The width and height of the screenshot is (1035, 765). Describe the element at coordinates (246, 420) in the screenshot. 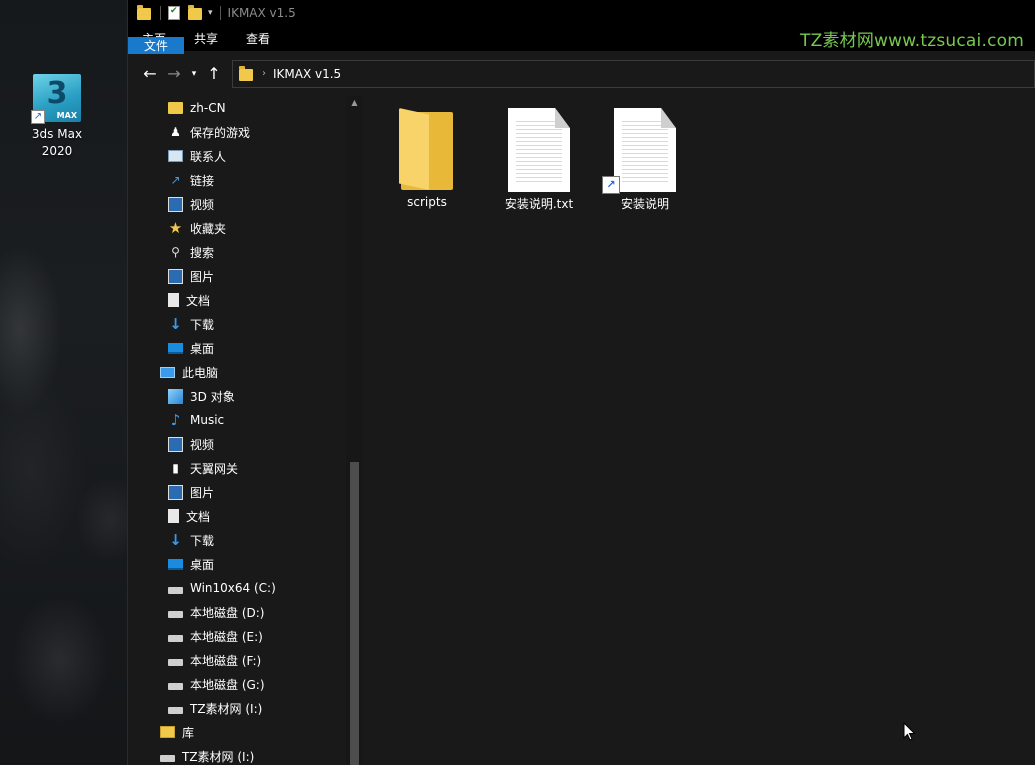

I see `nav-item: ♪ Music` at that location.